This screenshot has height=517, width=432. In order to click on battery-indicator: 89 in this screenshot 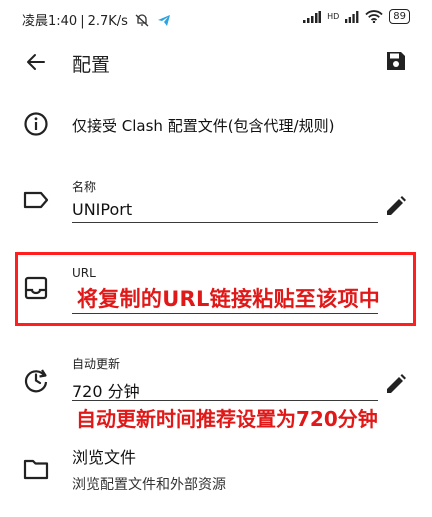, I will do `click(399, 16)`.